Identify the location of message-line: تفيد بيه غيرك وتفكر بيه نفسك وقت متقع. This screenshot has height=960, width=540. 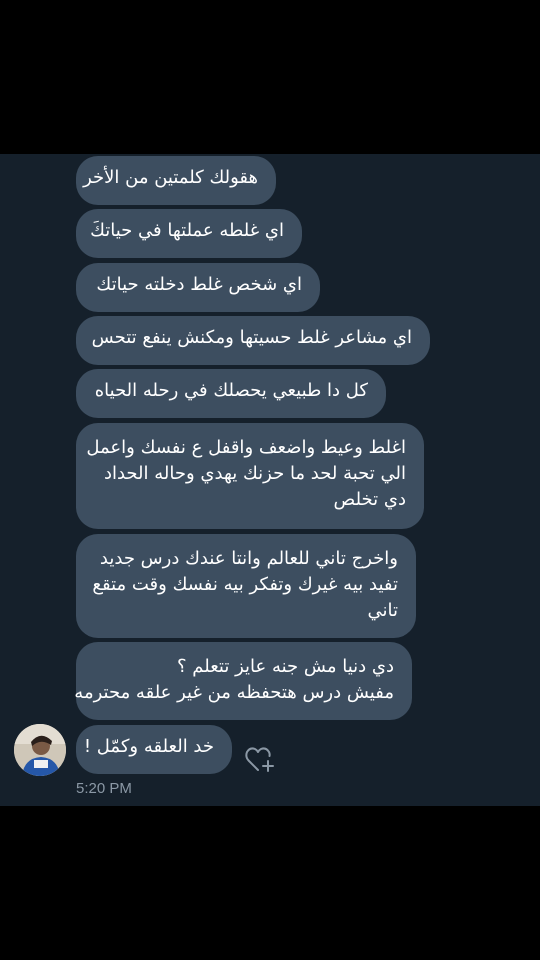
(245, 584).